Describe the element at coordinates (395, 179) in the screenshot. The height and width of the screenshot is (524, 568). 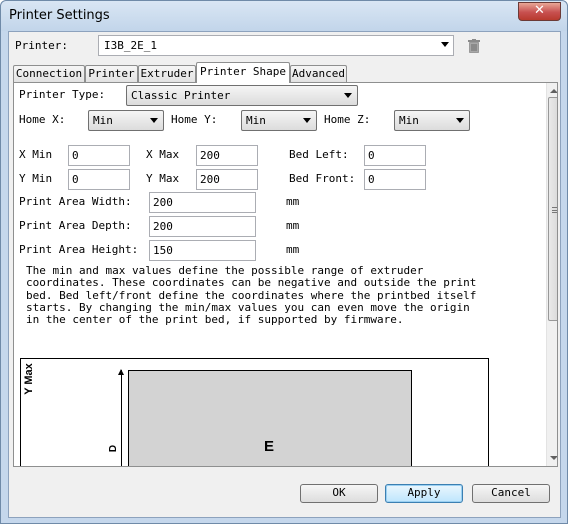
I see `bed-front-field: 0` at that location.